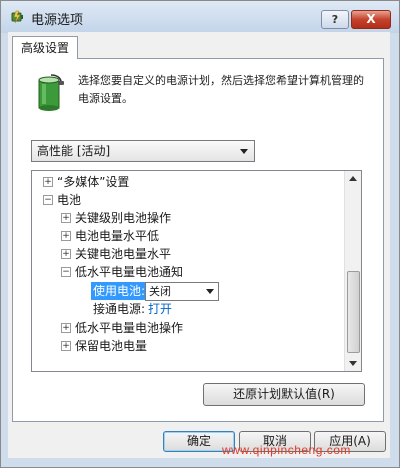 The width and height of the screenshot is (400, 468). What do you see at coordinates (51, 92) in the screenshot?
I see `battery-icon` at bounding box center [51, 92].